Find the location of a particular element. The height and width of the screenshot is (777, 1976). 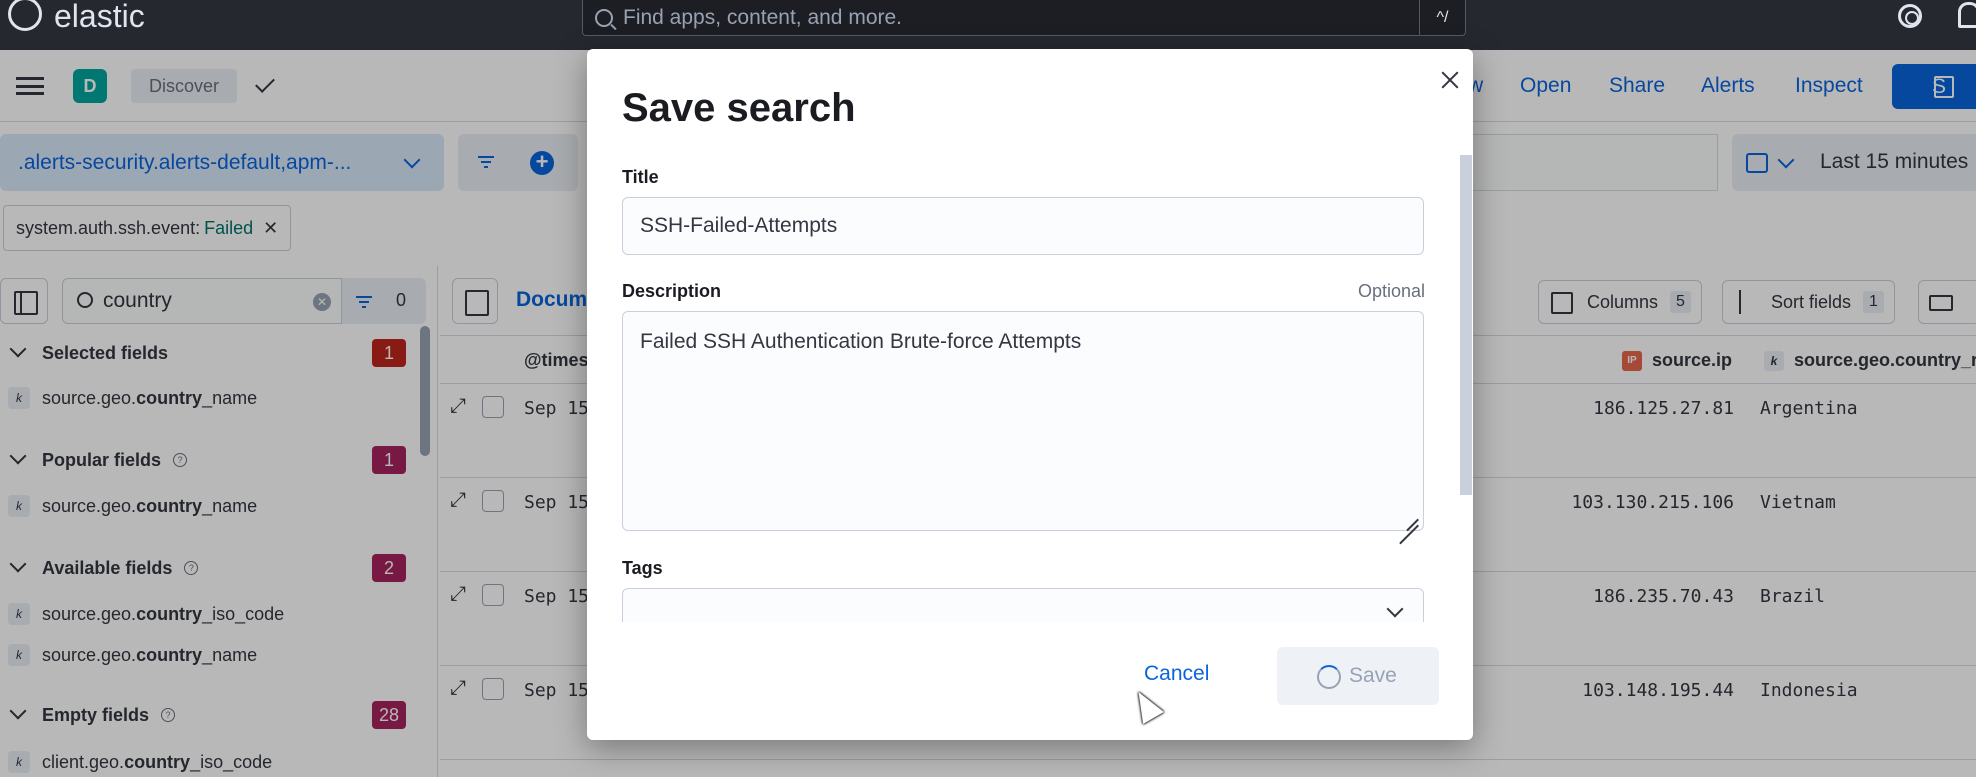

global-header: elastic Find apps, content, and more. ^/ is located at coordinates (988, 25).